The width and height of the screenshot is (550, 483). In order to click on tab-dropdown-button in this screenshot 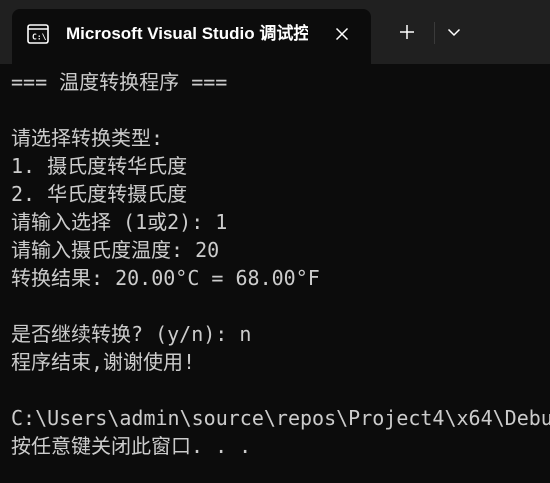, I will do `click(454, 32)`.